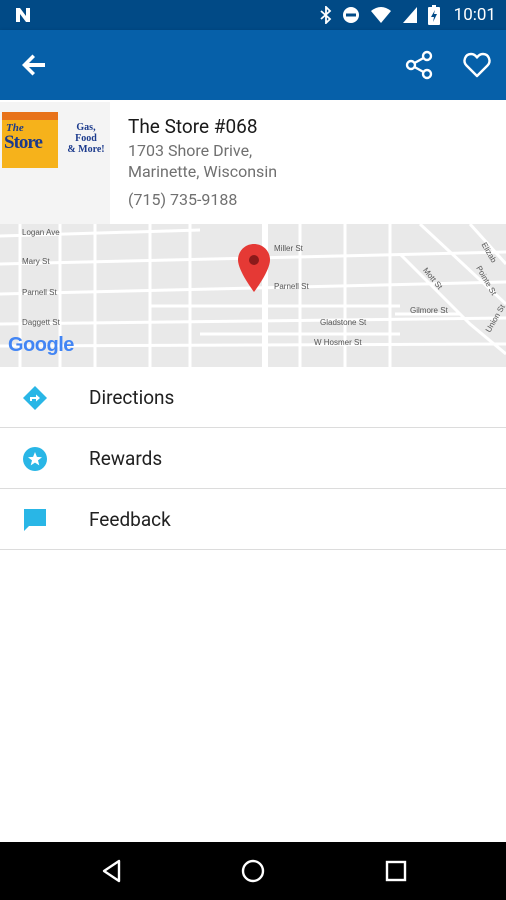  What do you see at coordinates (477, 65) in the screenshot?
I see `favorite-heart-icon` at bounding box center [477, 65].